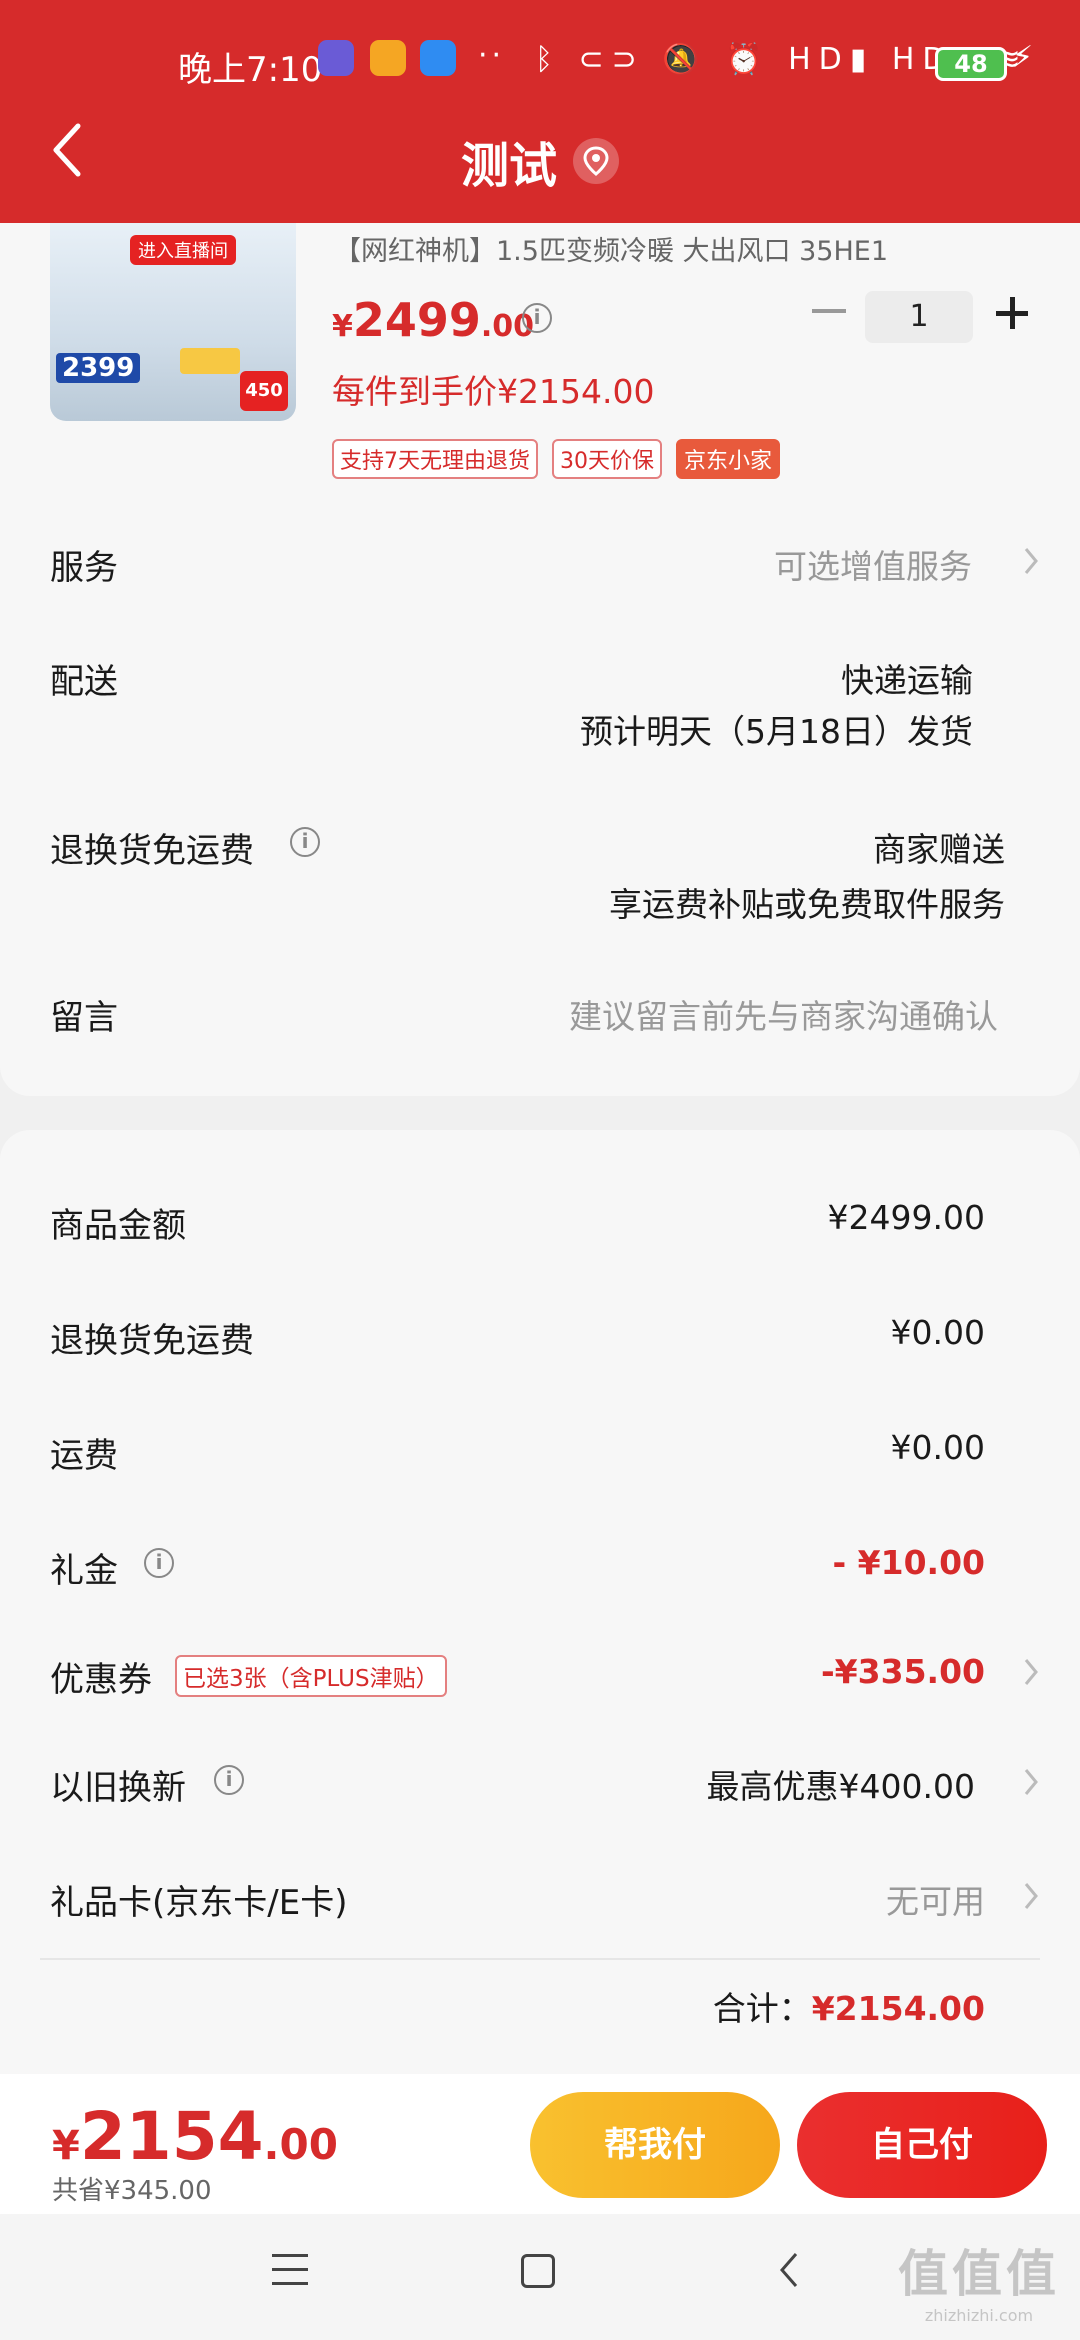  Describe the element at coordinates (210, 361) in the screenshot. I see `thumb-decor` at that location.